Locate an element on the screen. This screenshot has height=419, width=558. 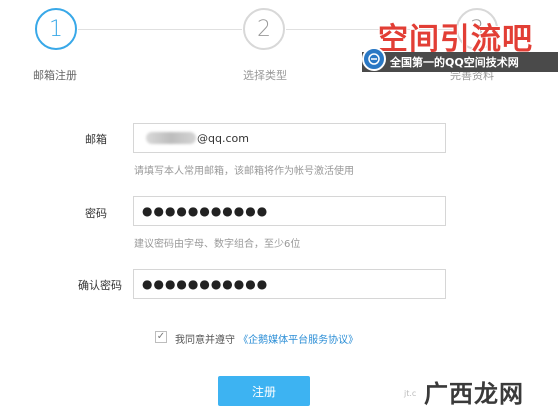
blurred-email-prefix is located at coordinates (171, 138).